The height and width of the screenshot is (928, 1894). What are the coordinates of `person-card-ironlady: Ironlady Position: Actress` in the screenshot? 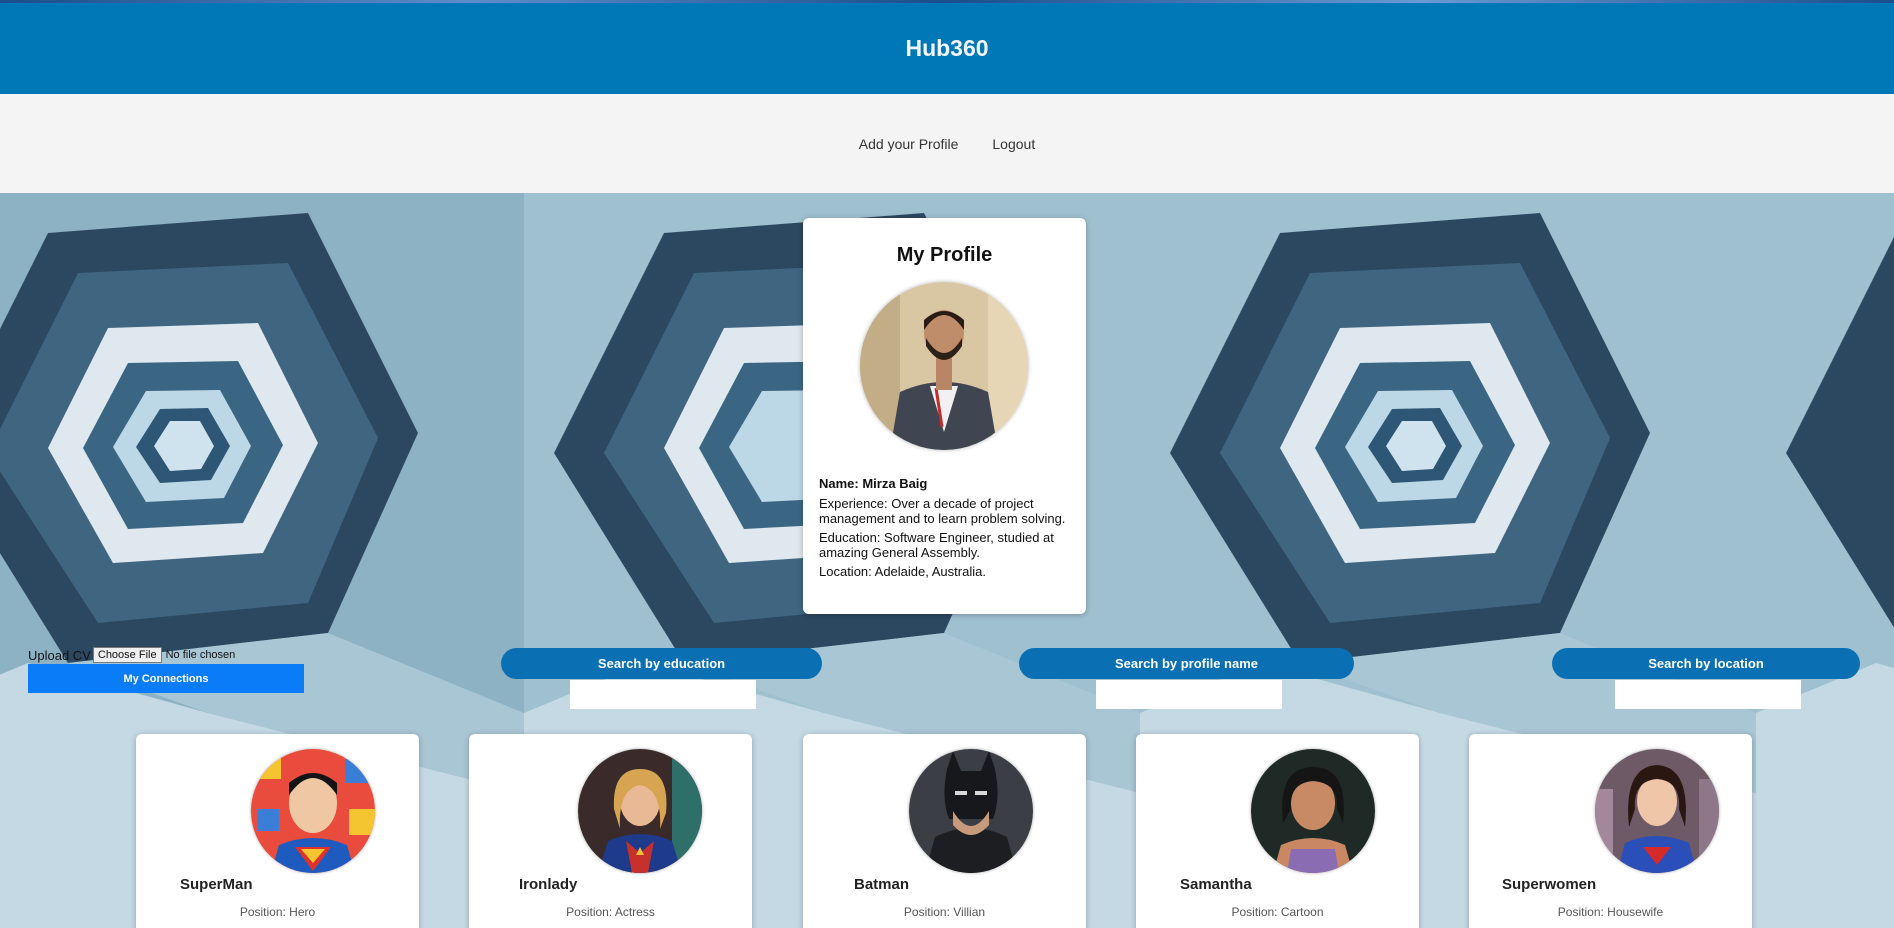 It's located at (610, 831).